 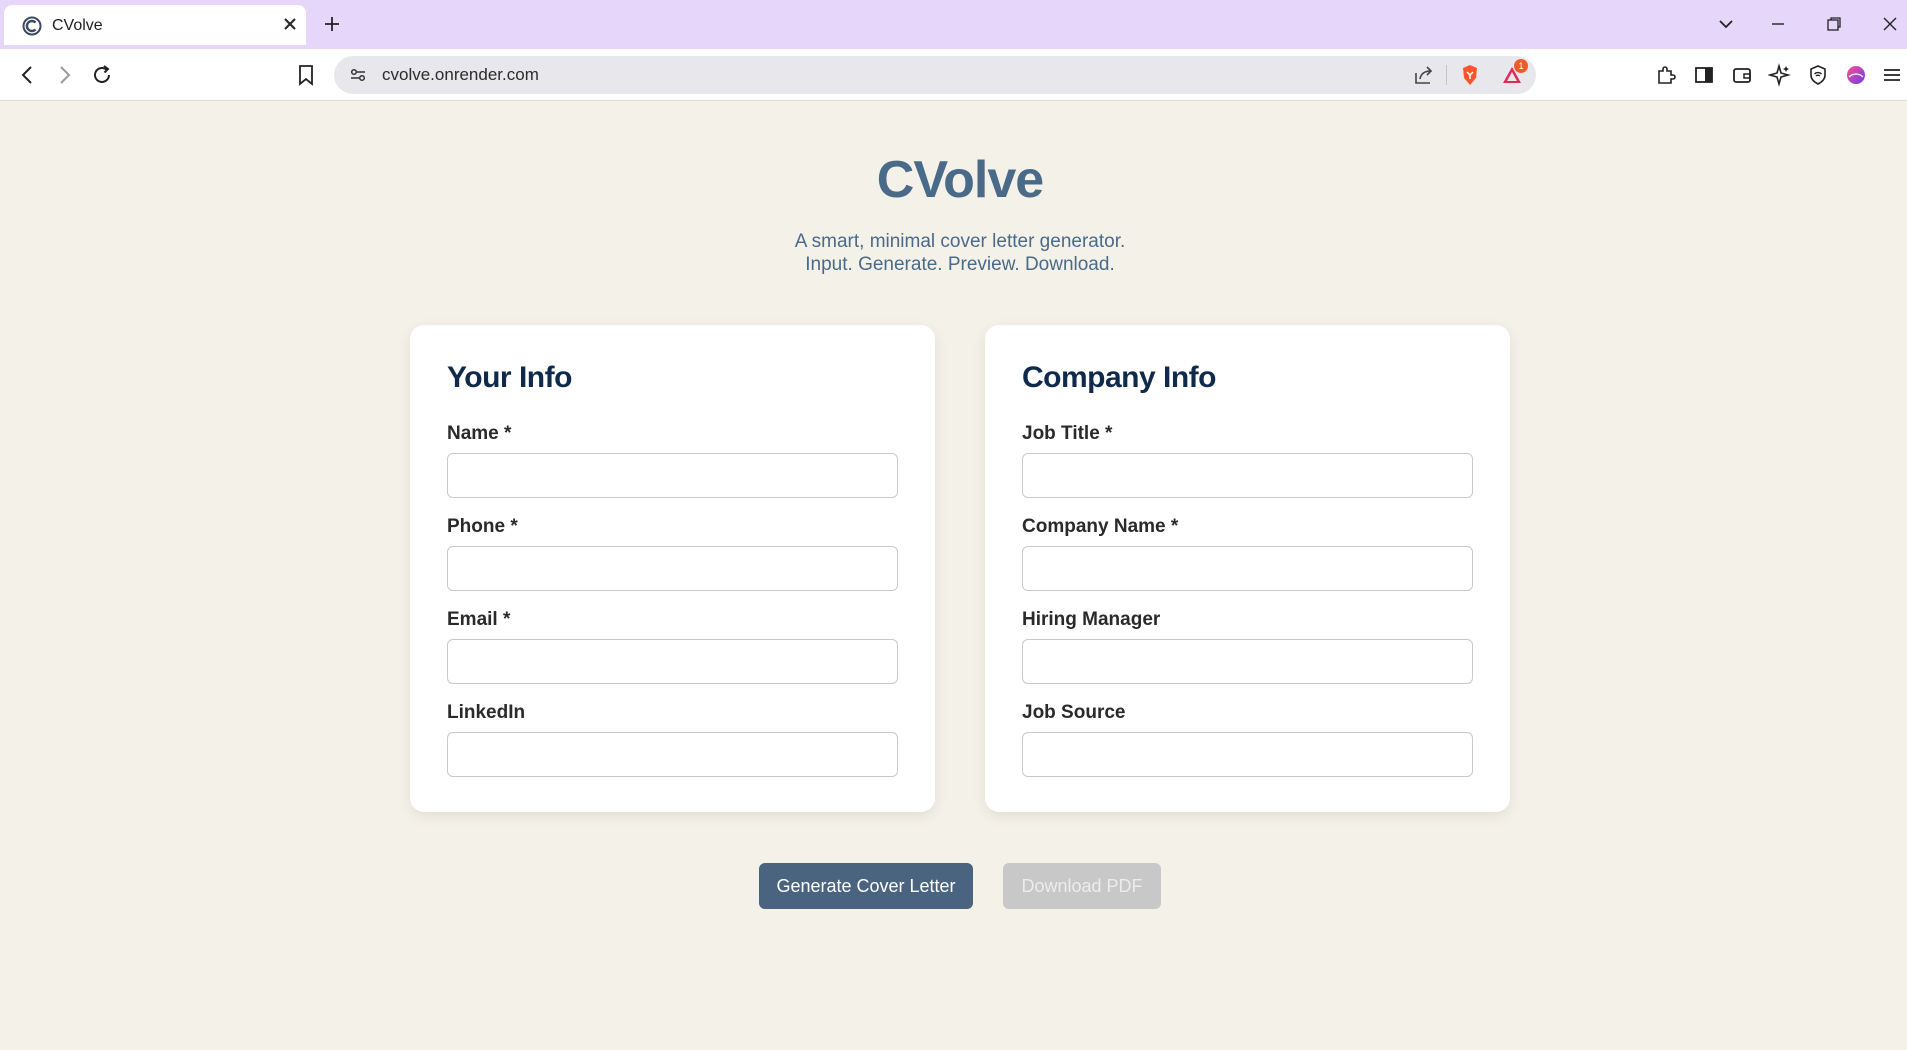 What do you see at coordinates (1074, 712) in the screenshot?
I see `job-source-label: Job Source` at bounding box center [1074, 712].